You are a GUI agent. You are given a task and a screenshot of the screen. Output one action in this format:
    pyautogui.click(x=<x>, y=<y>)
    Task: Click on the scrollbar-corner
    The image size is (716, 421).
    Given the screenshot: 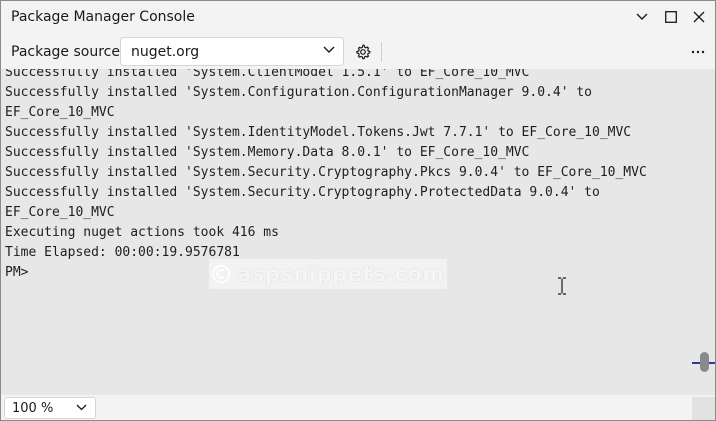 What is the action you would take?
    pyautogui.click(x=703, y=408)
    